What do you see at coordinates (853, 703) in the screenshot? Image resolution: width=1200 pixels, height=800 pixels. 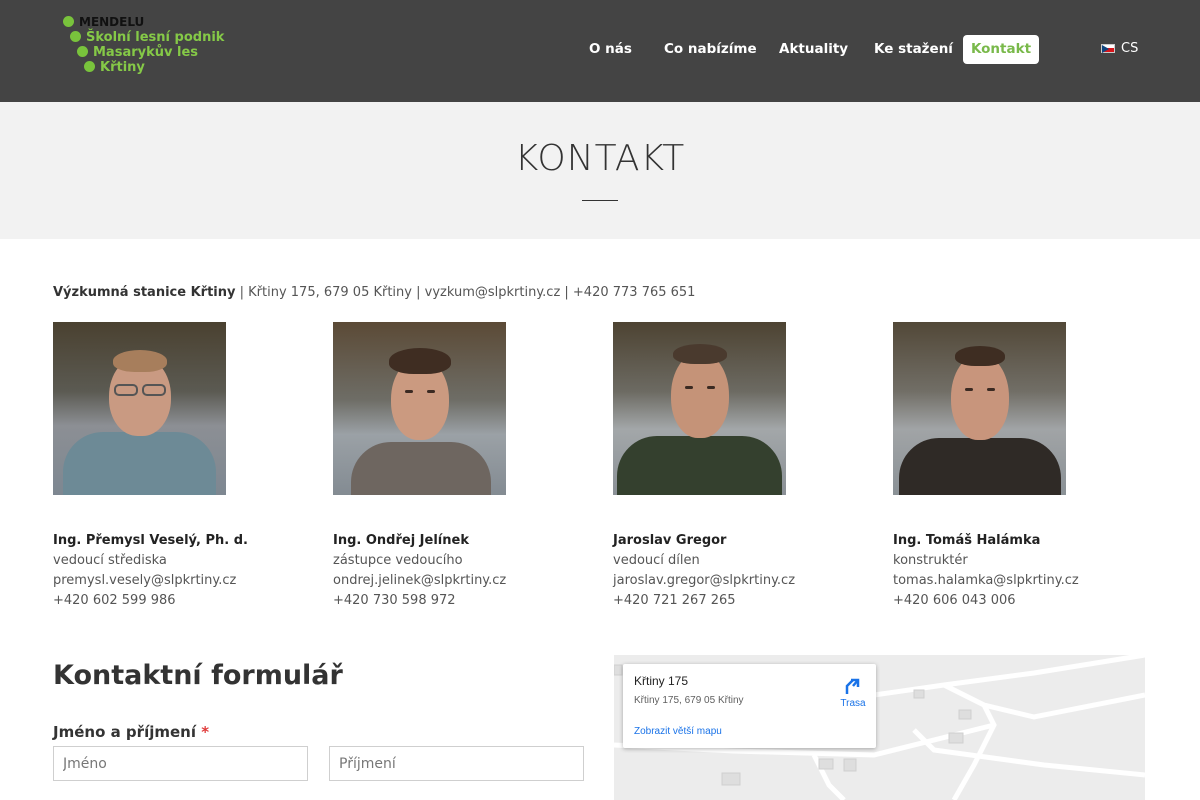 I see `route-label: Trasa` at bounding box center [853, 703].